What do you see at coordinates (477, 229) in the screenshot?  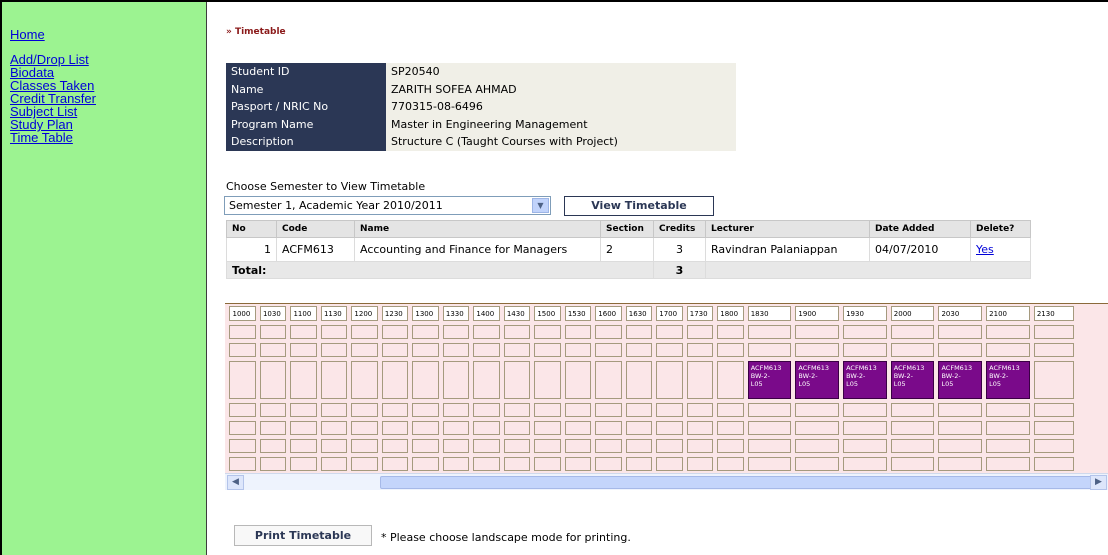 I see `col-header-name: Name` at bounding box center [477, 229].